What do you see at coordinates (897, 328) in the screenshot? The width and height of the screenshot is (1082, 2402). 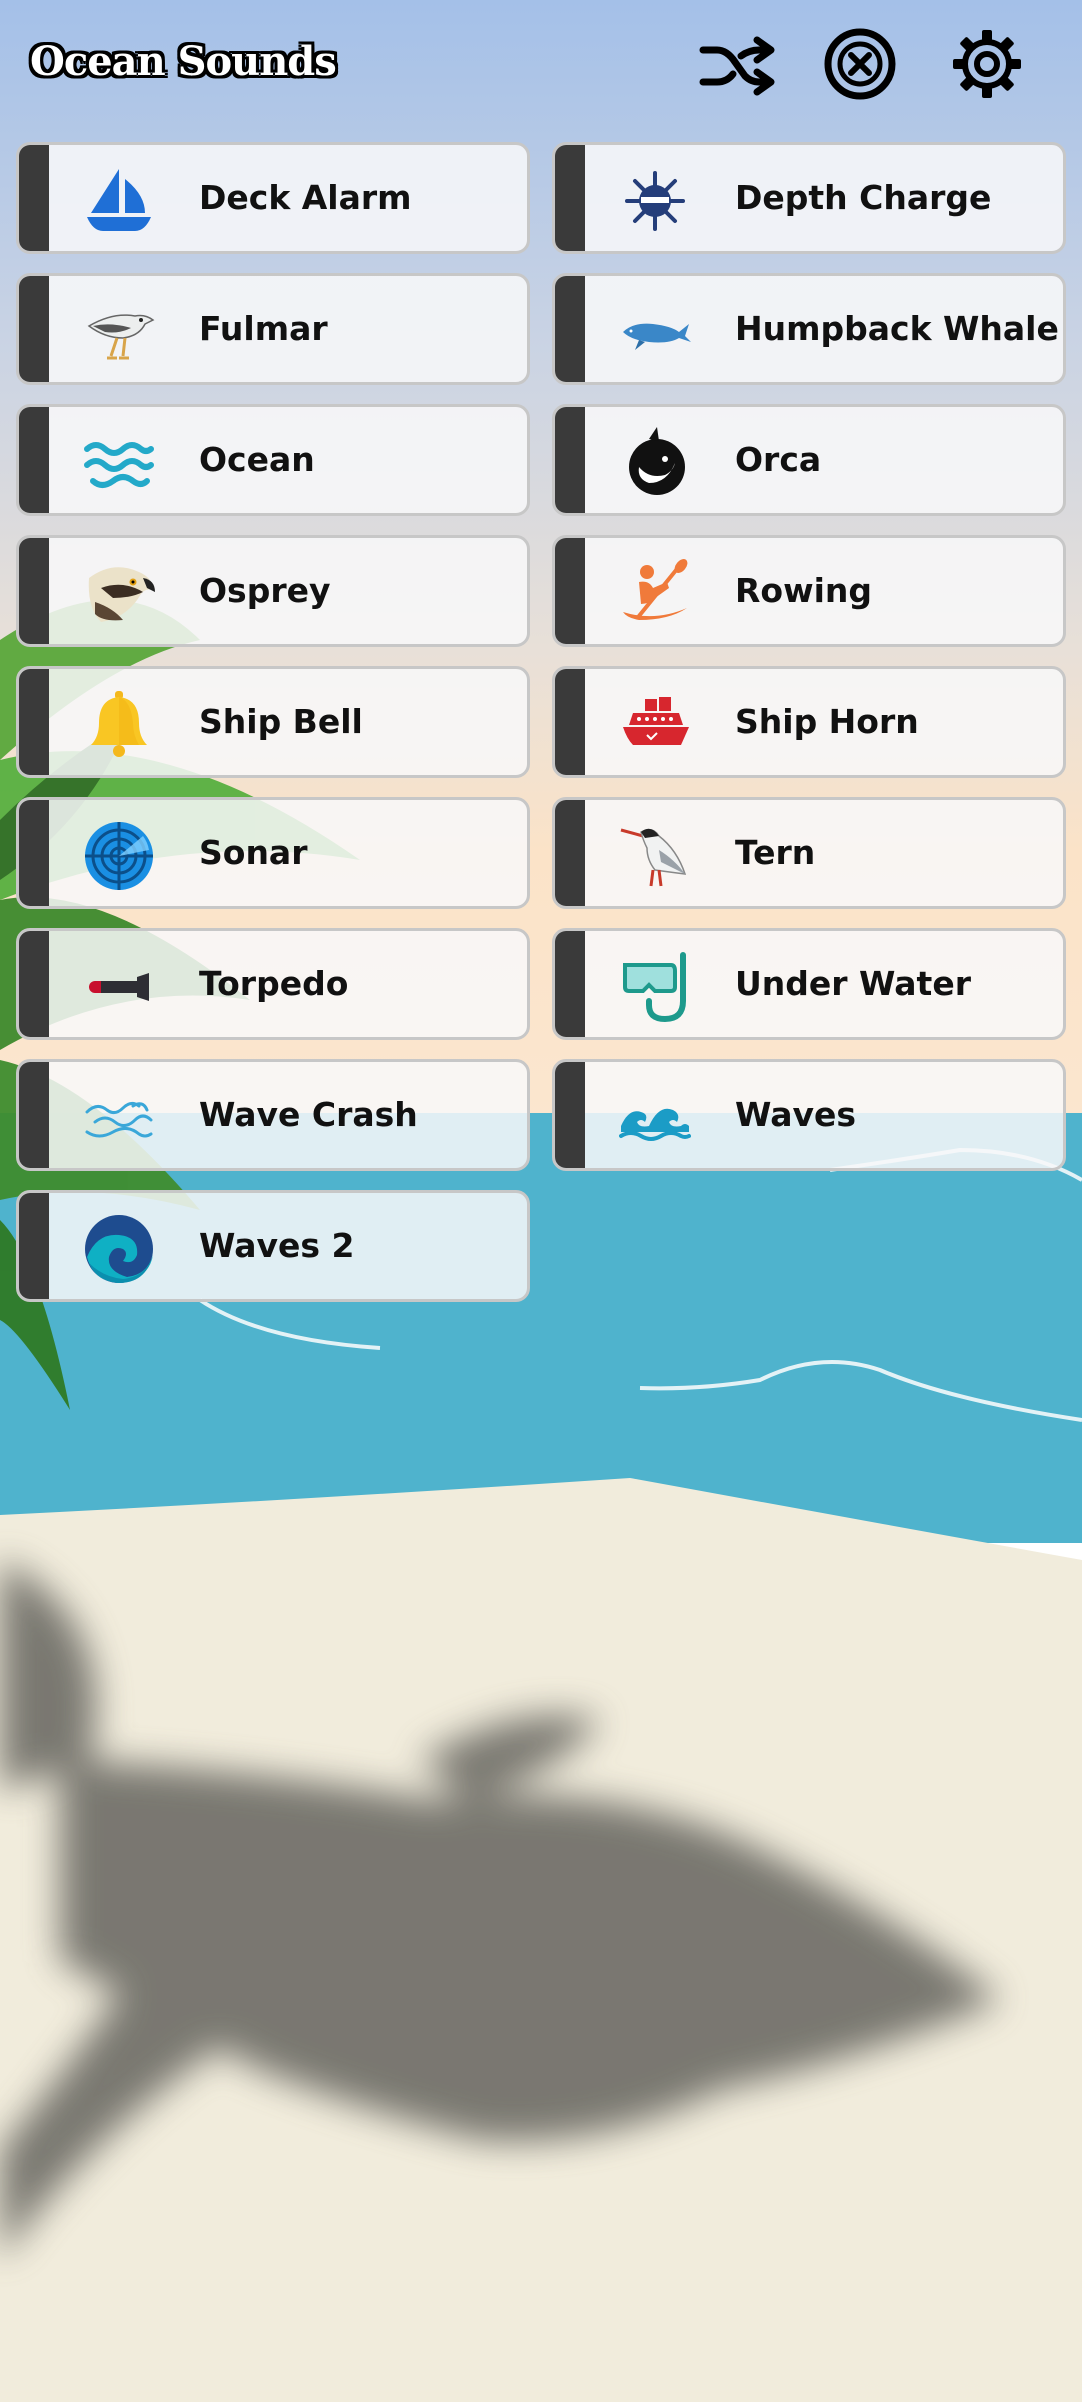 I see `sound-label: Humpback Whale` at bounding box center [897, 328].